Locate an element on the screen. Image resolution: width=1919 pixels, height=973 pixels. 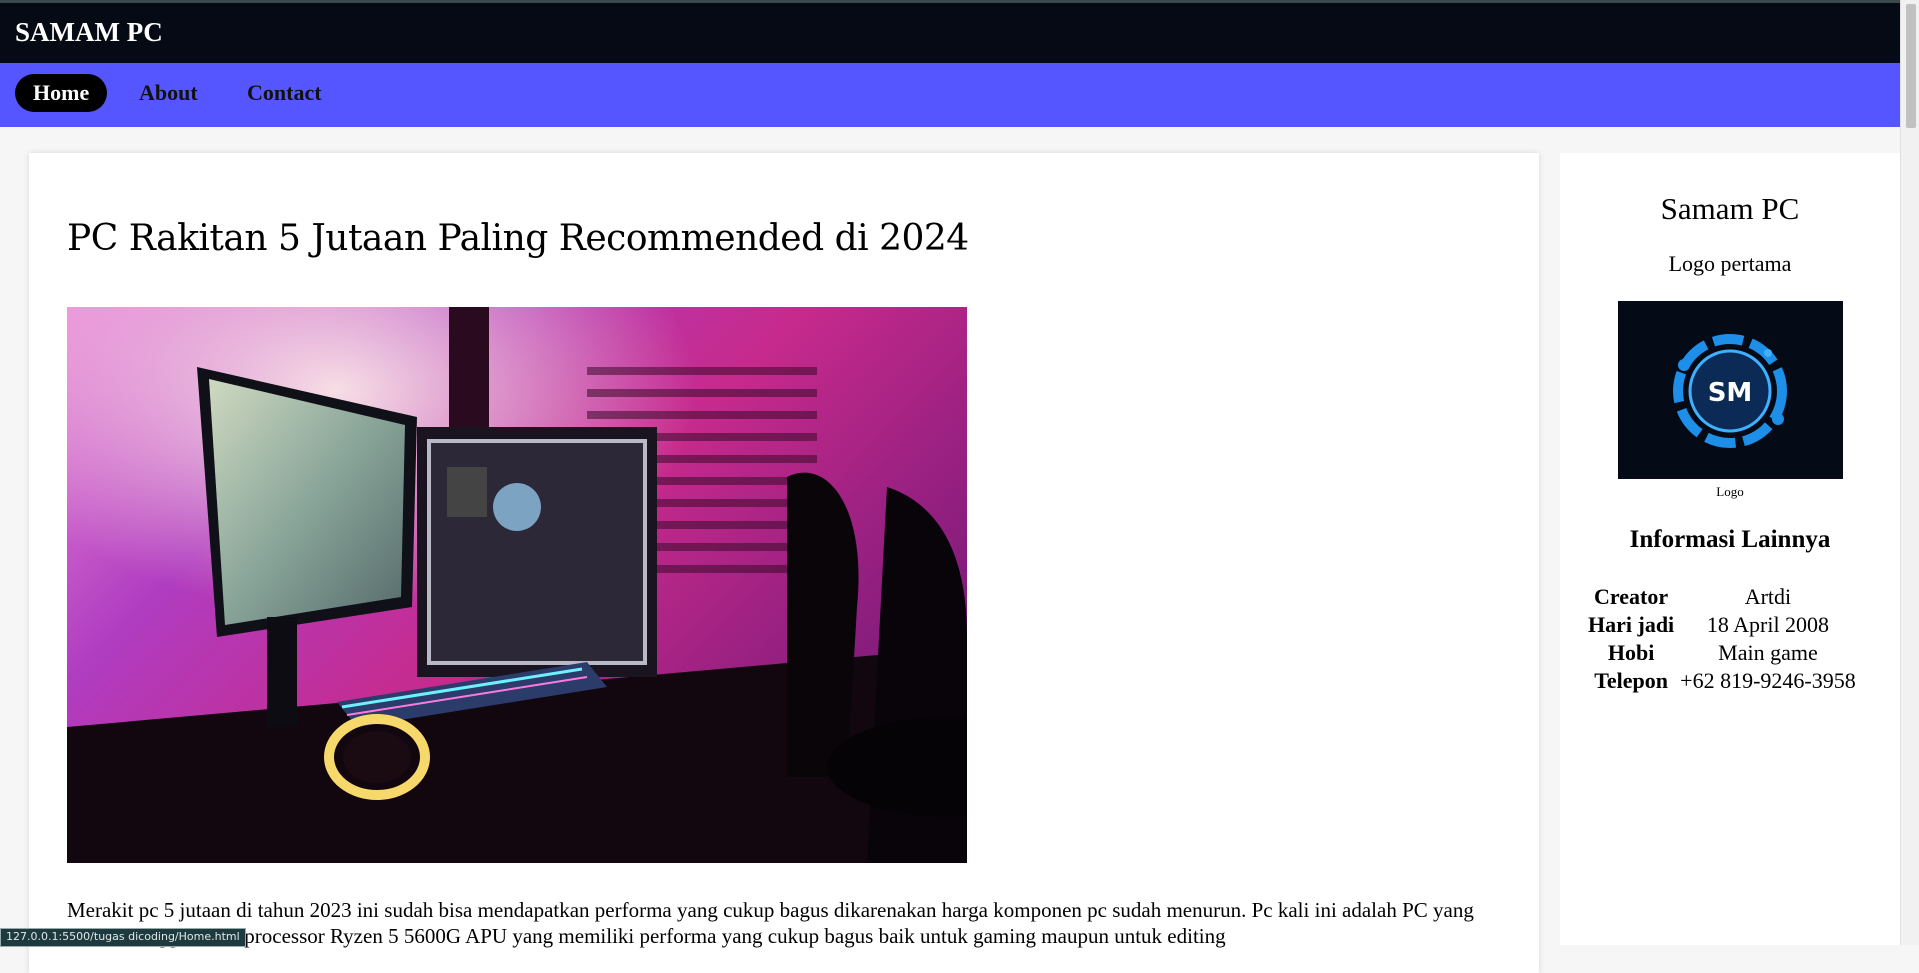
page-scrollbar is located at coordinates (1909, 472).